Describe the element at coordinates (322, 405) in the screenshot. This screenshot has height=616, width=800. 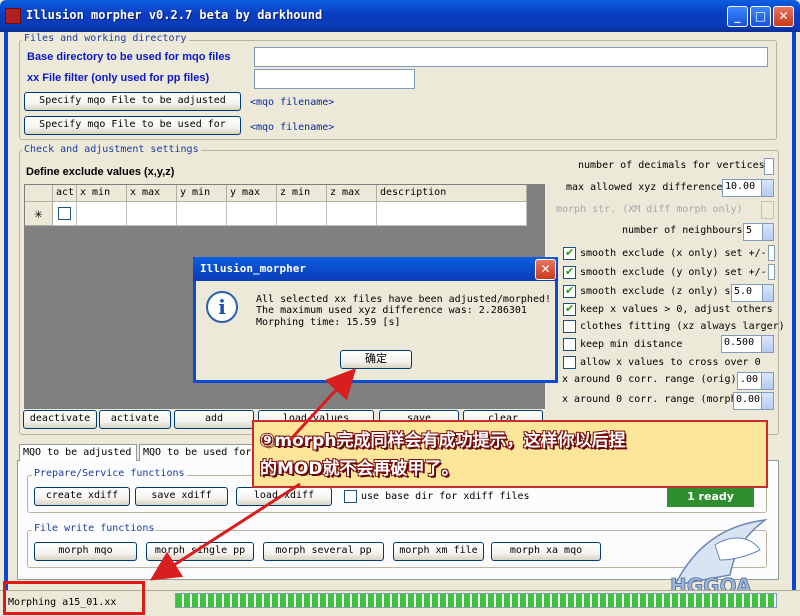
I see `arrow-to-ok-button` at that location.